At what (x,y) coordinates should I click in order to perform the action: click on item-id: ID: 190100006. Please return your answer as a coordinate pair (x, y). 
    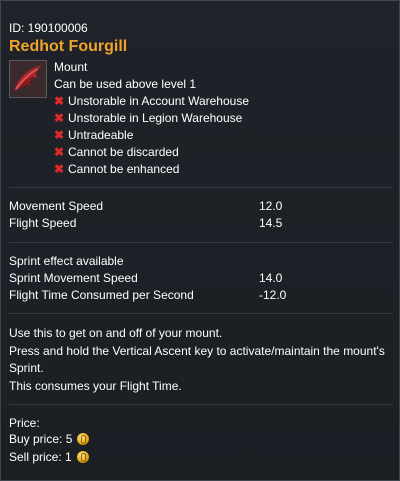
    Looking at the image, I should click on (48, 28).